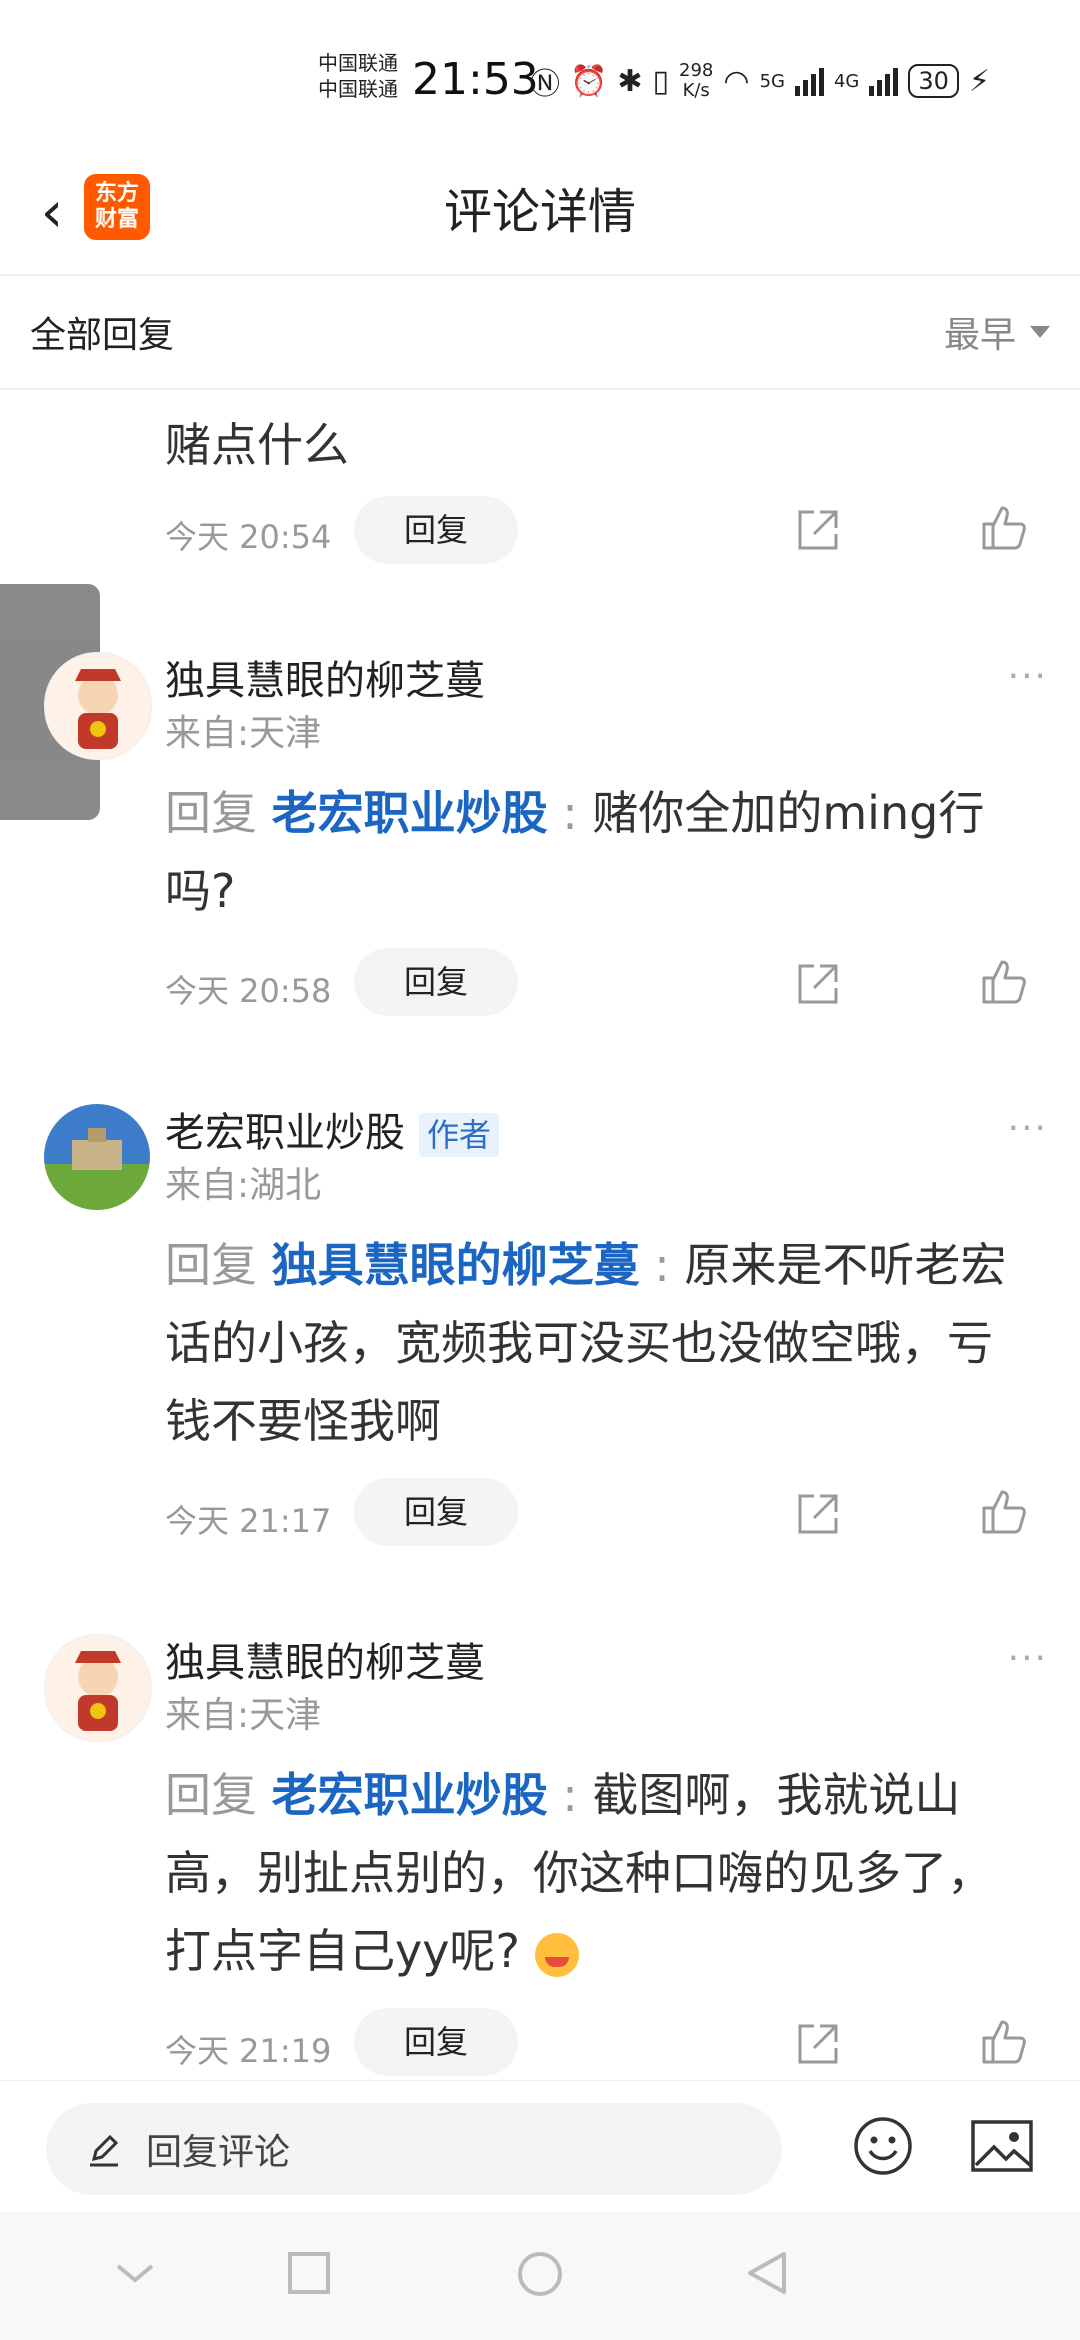 This screenshot has width=1080, height=2340. I want to click on charging-icon: ⚡, so click(979, 81).